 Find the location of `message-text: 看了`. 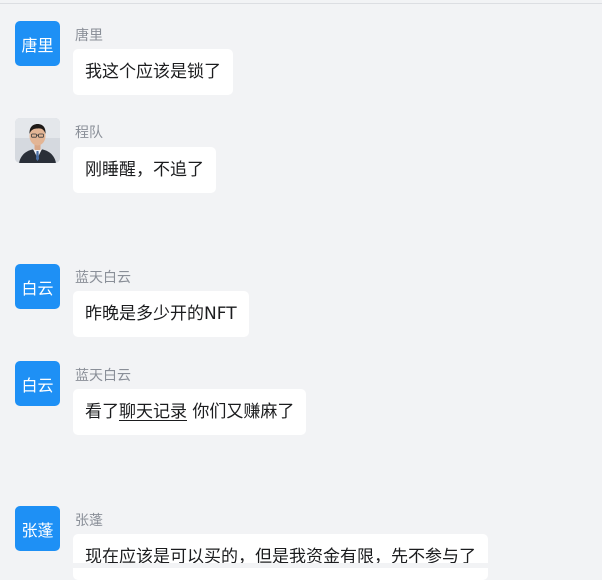

message-text: 看了 is located at coordinates (102, 412).